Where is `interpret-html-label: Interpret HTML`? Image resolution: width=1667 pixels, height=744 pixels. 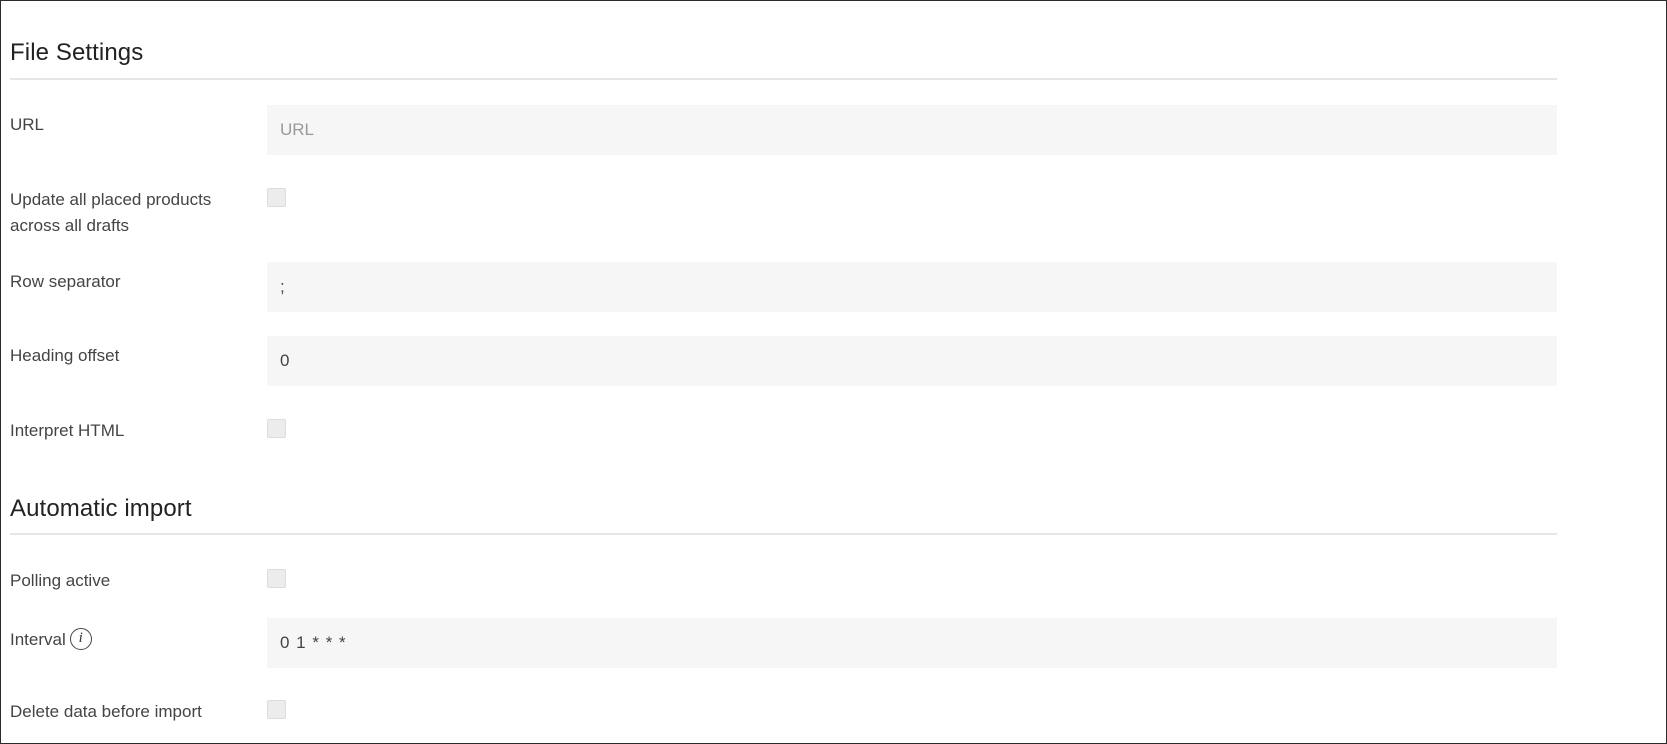
interpret-html-label: Interpret HTML is located at coordinates (67, 430).